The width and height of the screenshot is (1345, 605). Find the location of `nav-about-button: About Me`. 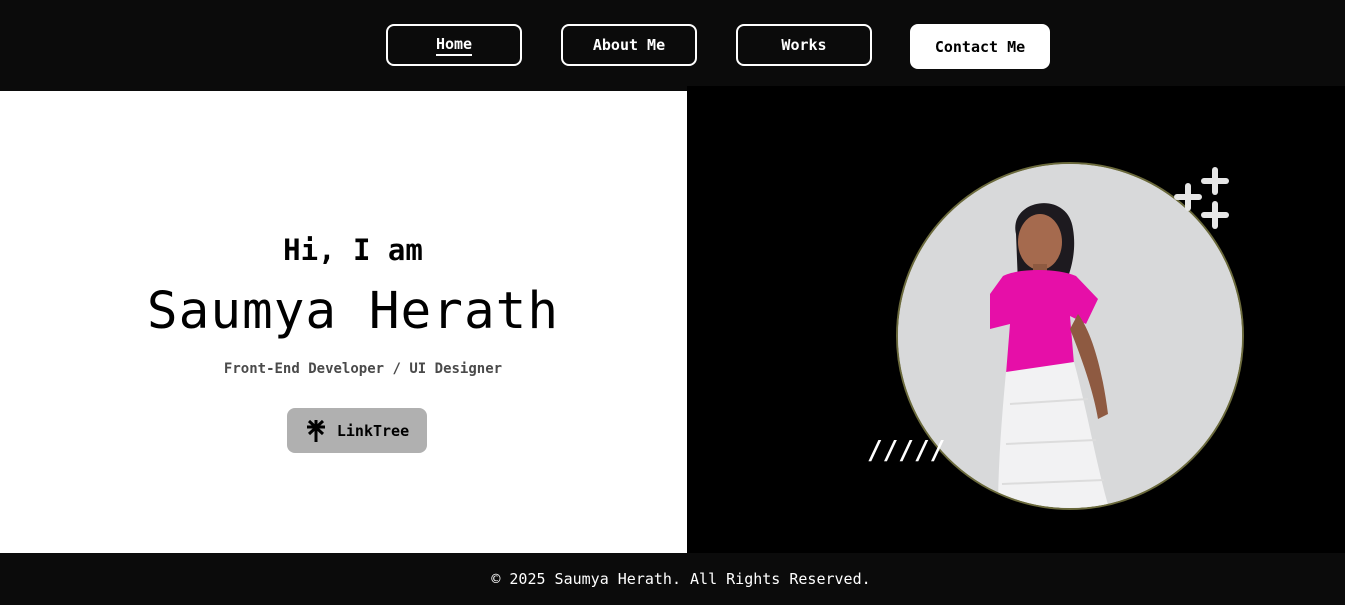

nav-about-button: About Me is located at coordinates (629, 45).